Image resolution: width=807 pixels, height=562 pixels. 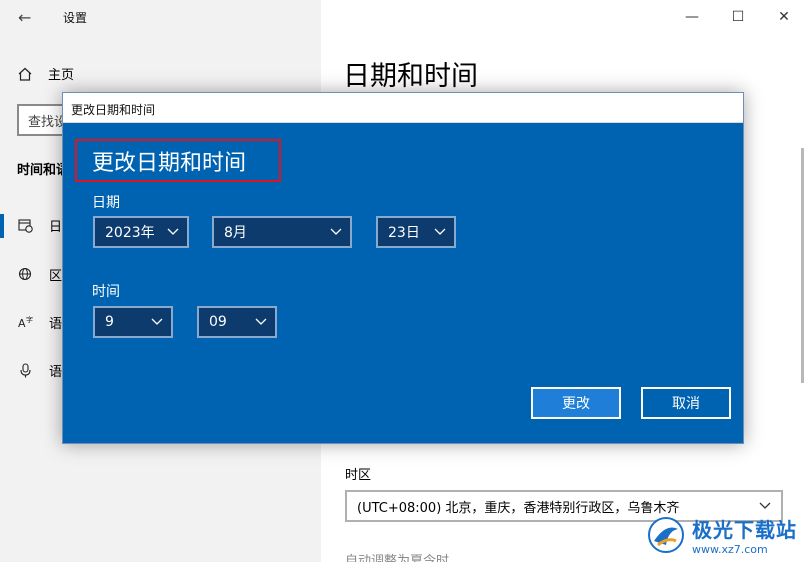 What do you see at coordinates (29, 319) in the screenshot?
I see `svg-text: 字` at bounding box center [29, 319].